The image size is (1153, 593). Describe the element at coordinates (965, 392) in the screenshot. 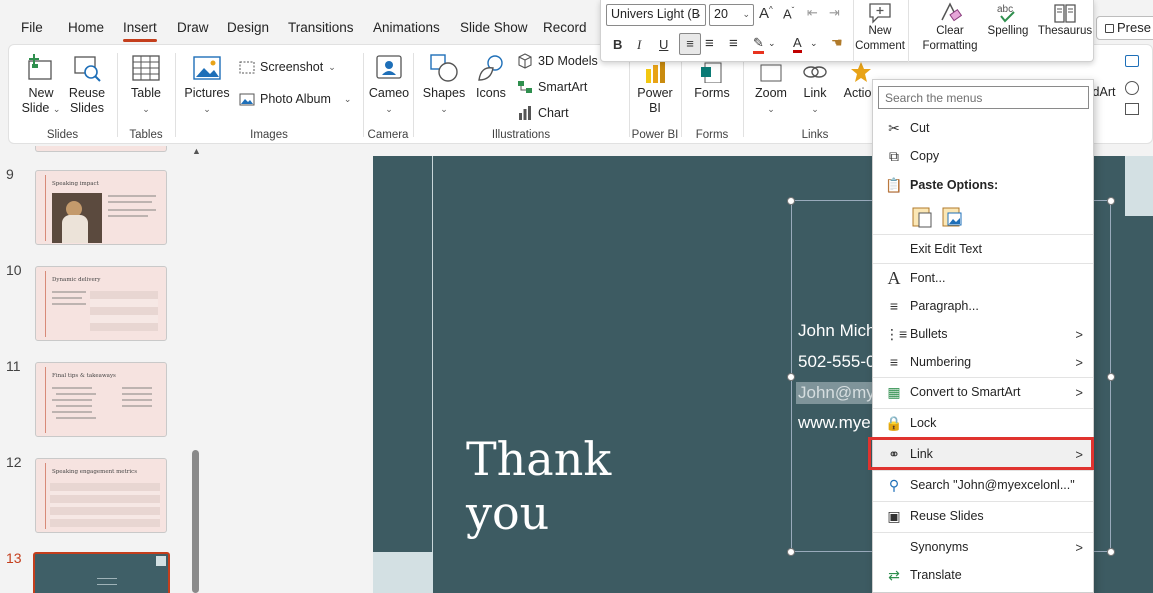

I see `menu-item-label: Convert to SmartArt` at that location.